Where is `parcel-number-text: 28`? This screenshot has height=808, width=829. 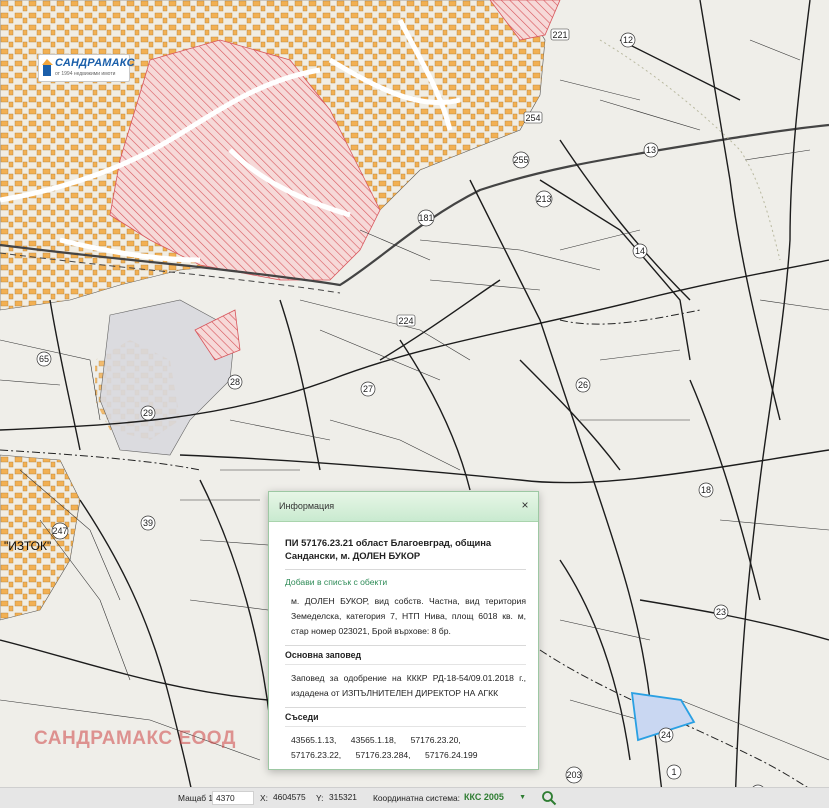
parcel-number-text: 28 is located at coordinates (235, 382).